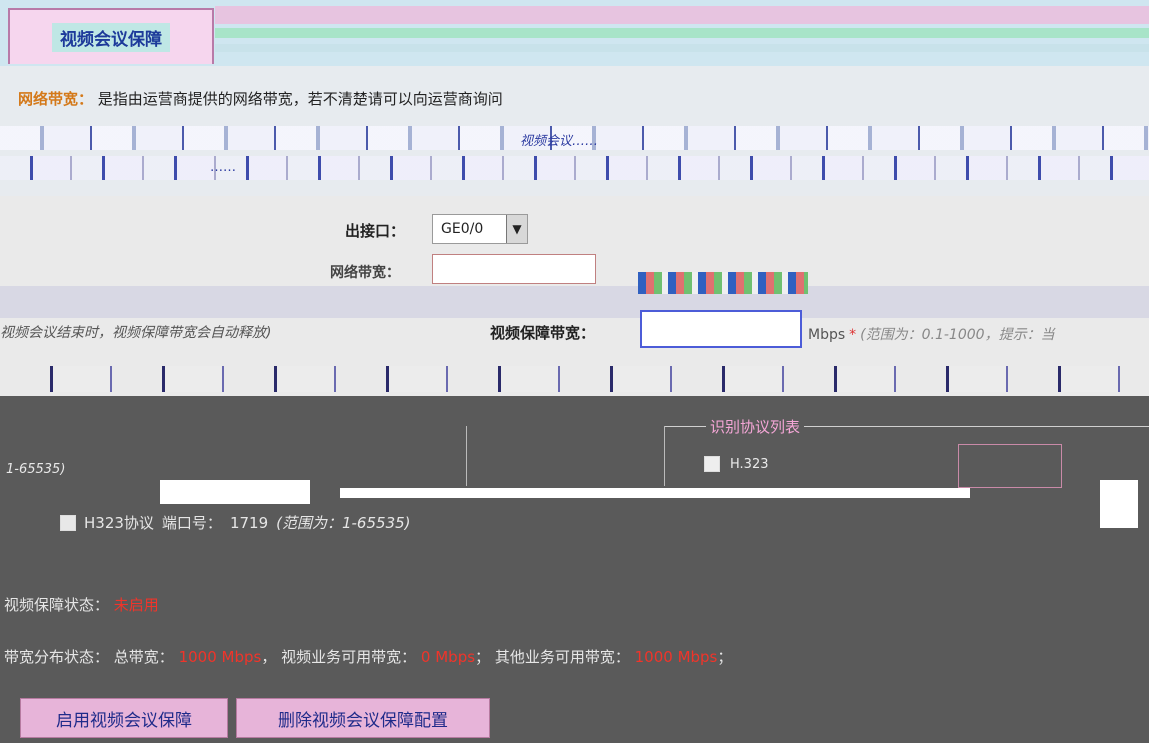  What do you see at coordinates (36, 469) in the screenshot?
I see `port-range-hint: 1-65535)` at bounding box center [36, 469].